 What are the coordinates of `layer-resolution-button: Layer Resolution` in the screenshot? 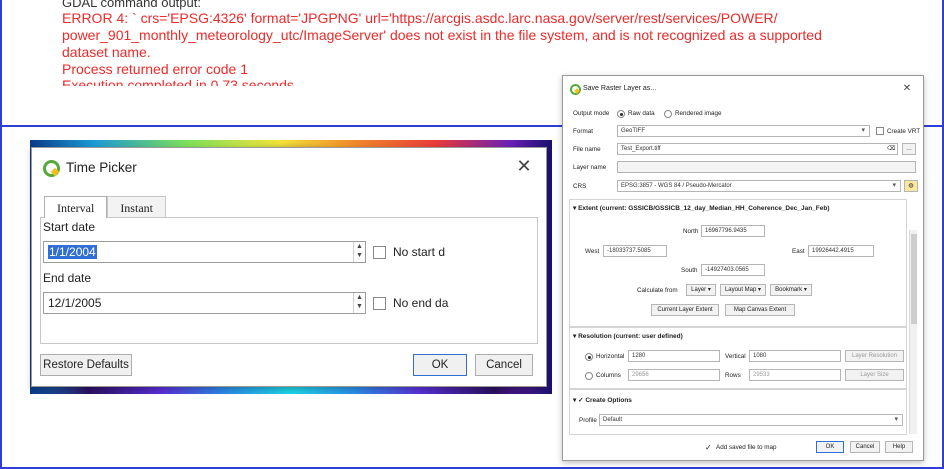 It's located at (874, 356).